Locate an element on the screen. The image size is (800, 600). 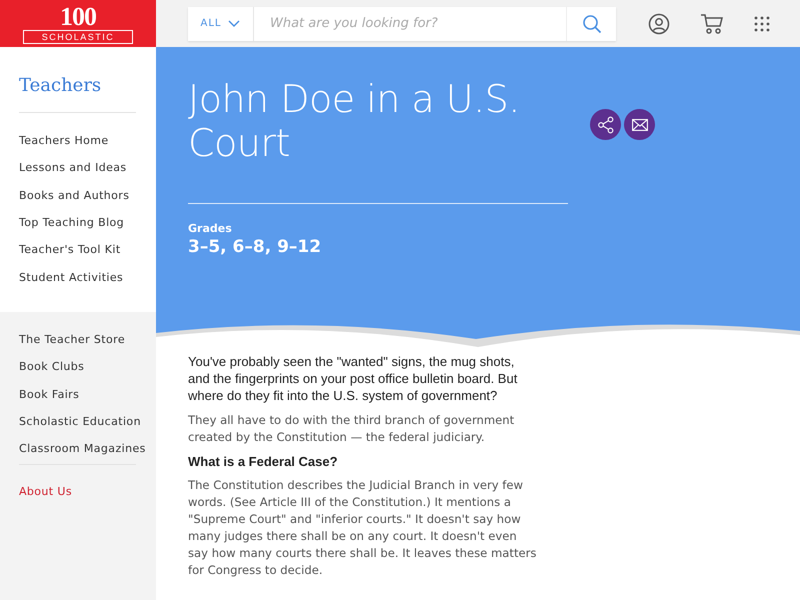
sidebar-title: Teachers is located at coordinates (77, 85).